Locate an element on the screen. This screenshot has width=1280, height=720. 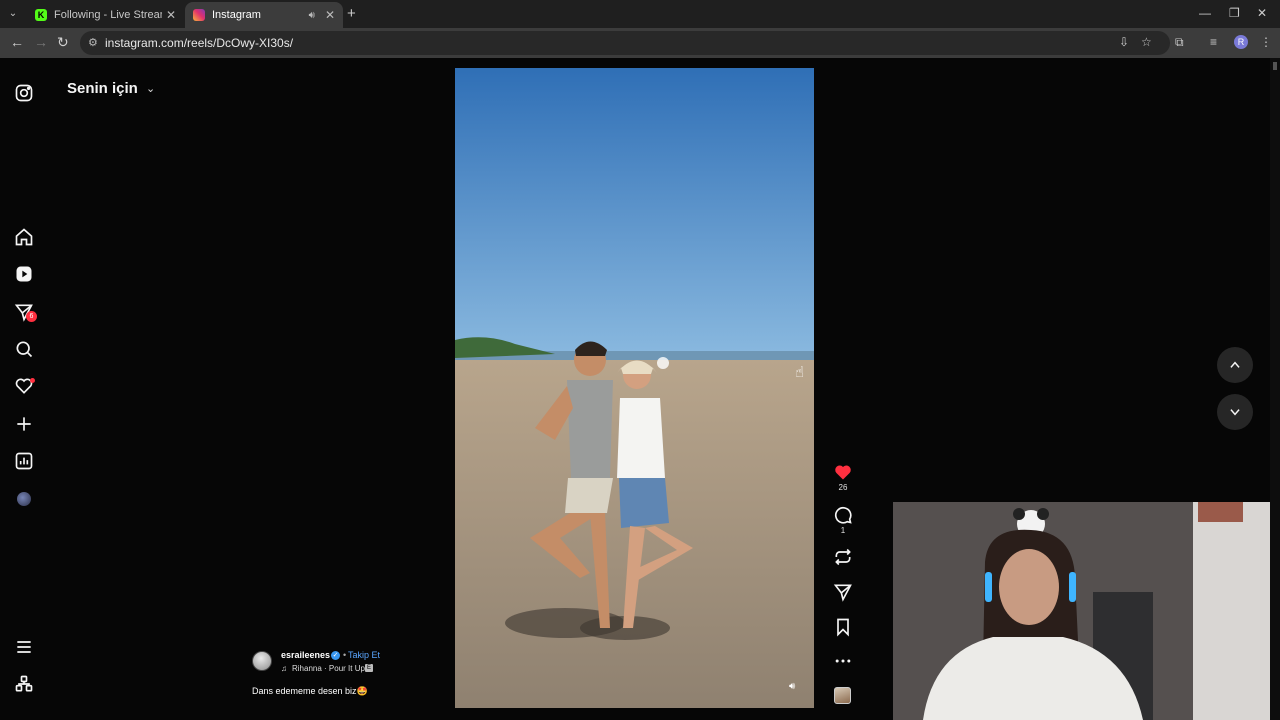
home-icon is located at coordinates (24, 237).